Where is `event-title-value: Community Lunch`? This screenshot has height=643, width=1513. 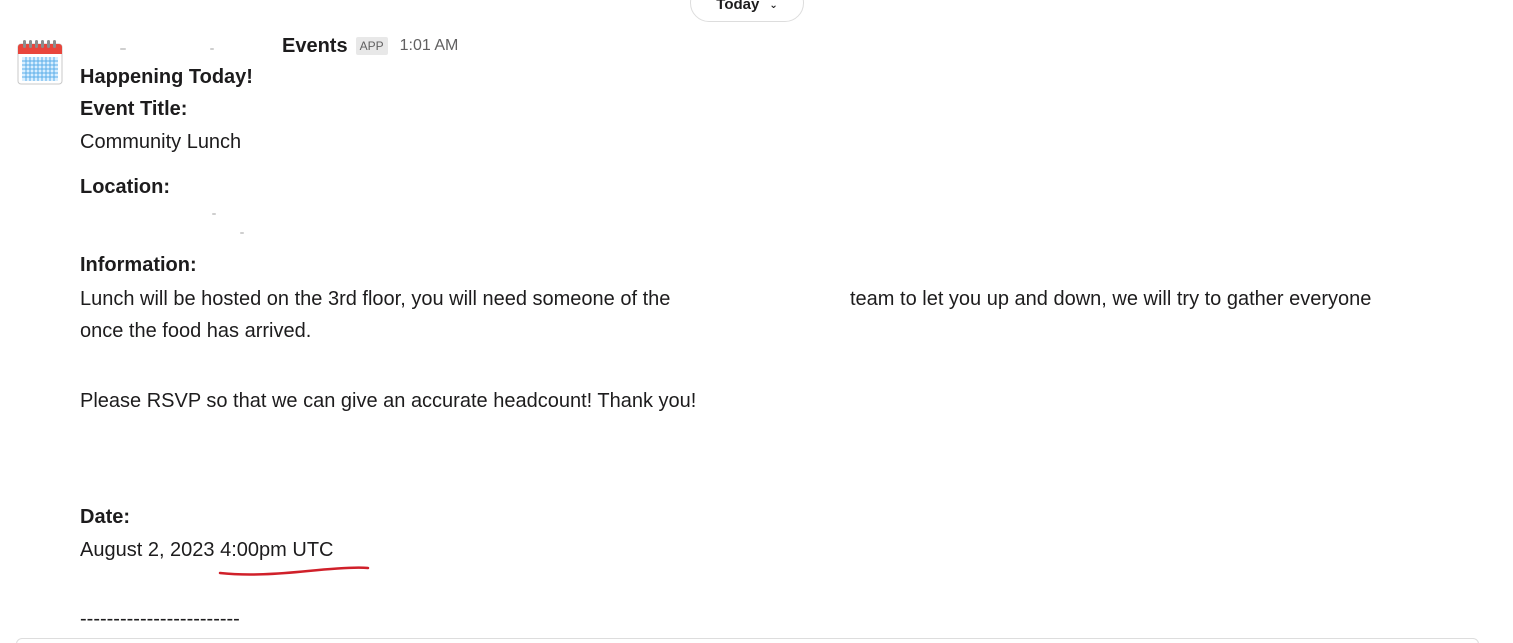
event-title-value: Community Lunch is located at coordinates (161, 142).